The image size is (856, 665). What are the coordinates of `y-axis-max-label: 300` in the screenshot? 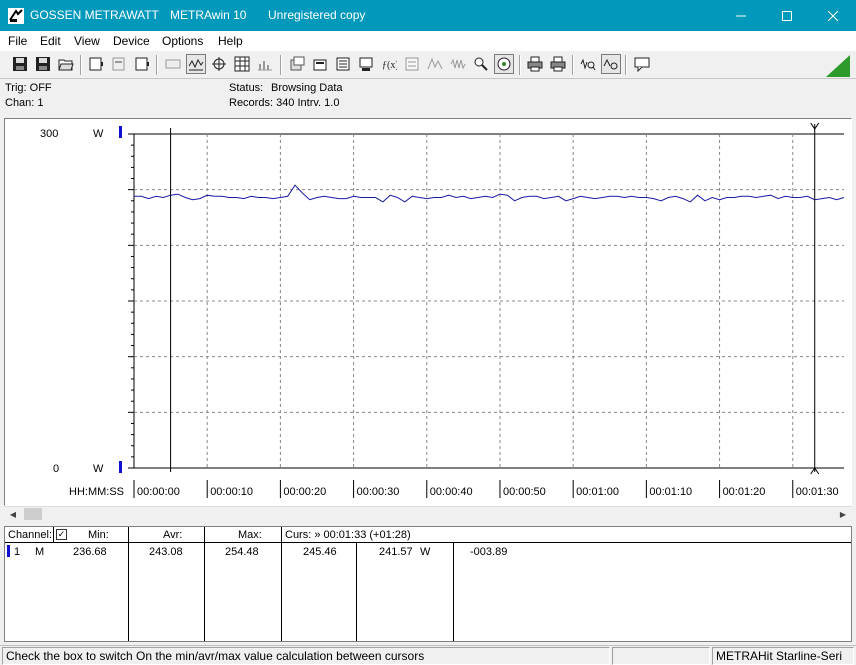 It's located at (49, 134).